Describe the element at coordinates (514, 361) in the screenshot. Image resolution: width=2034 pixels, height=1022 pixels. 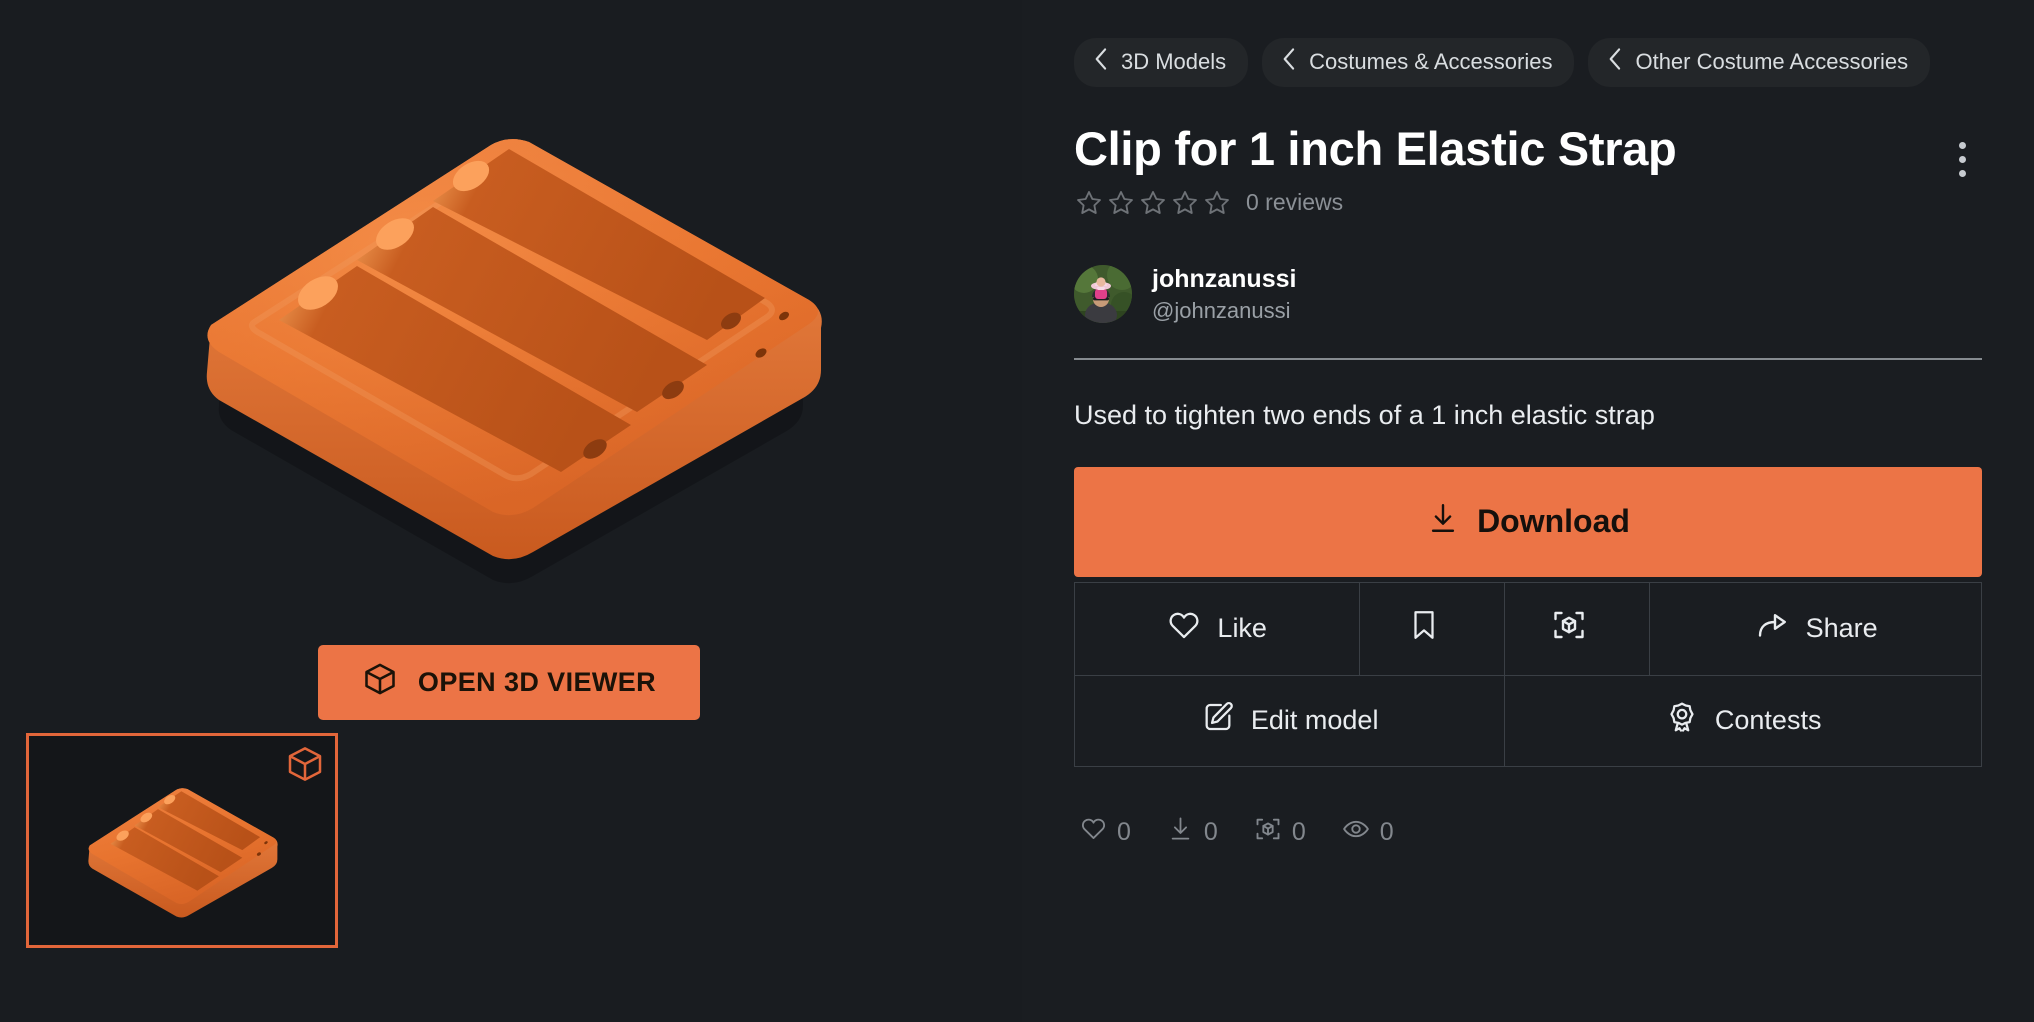
I see `model-3d-render` at that location.